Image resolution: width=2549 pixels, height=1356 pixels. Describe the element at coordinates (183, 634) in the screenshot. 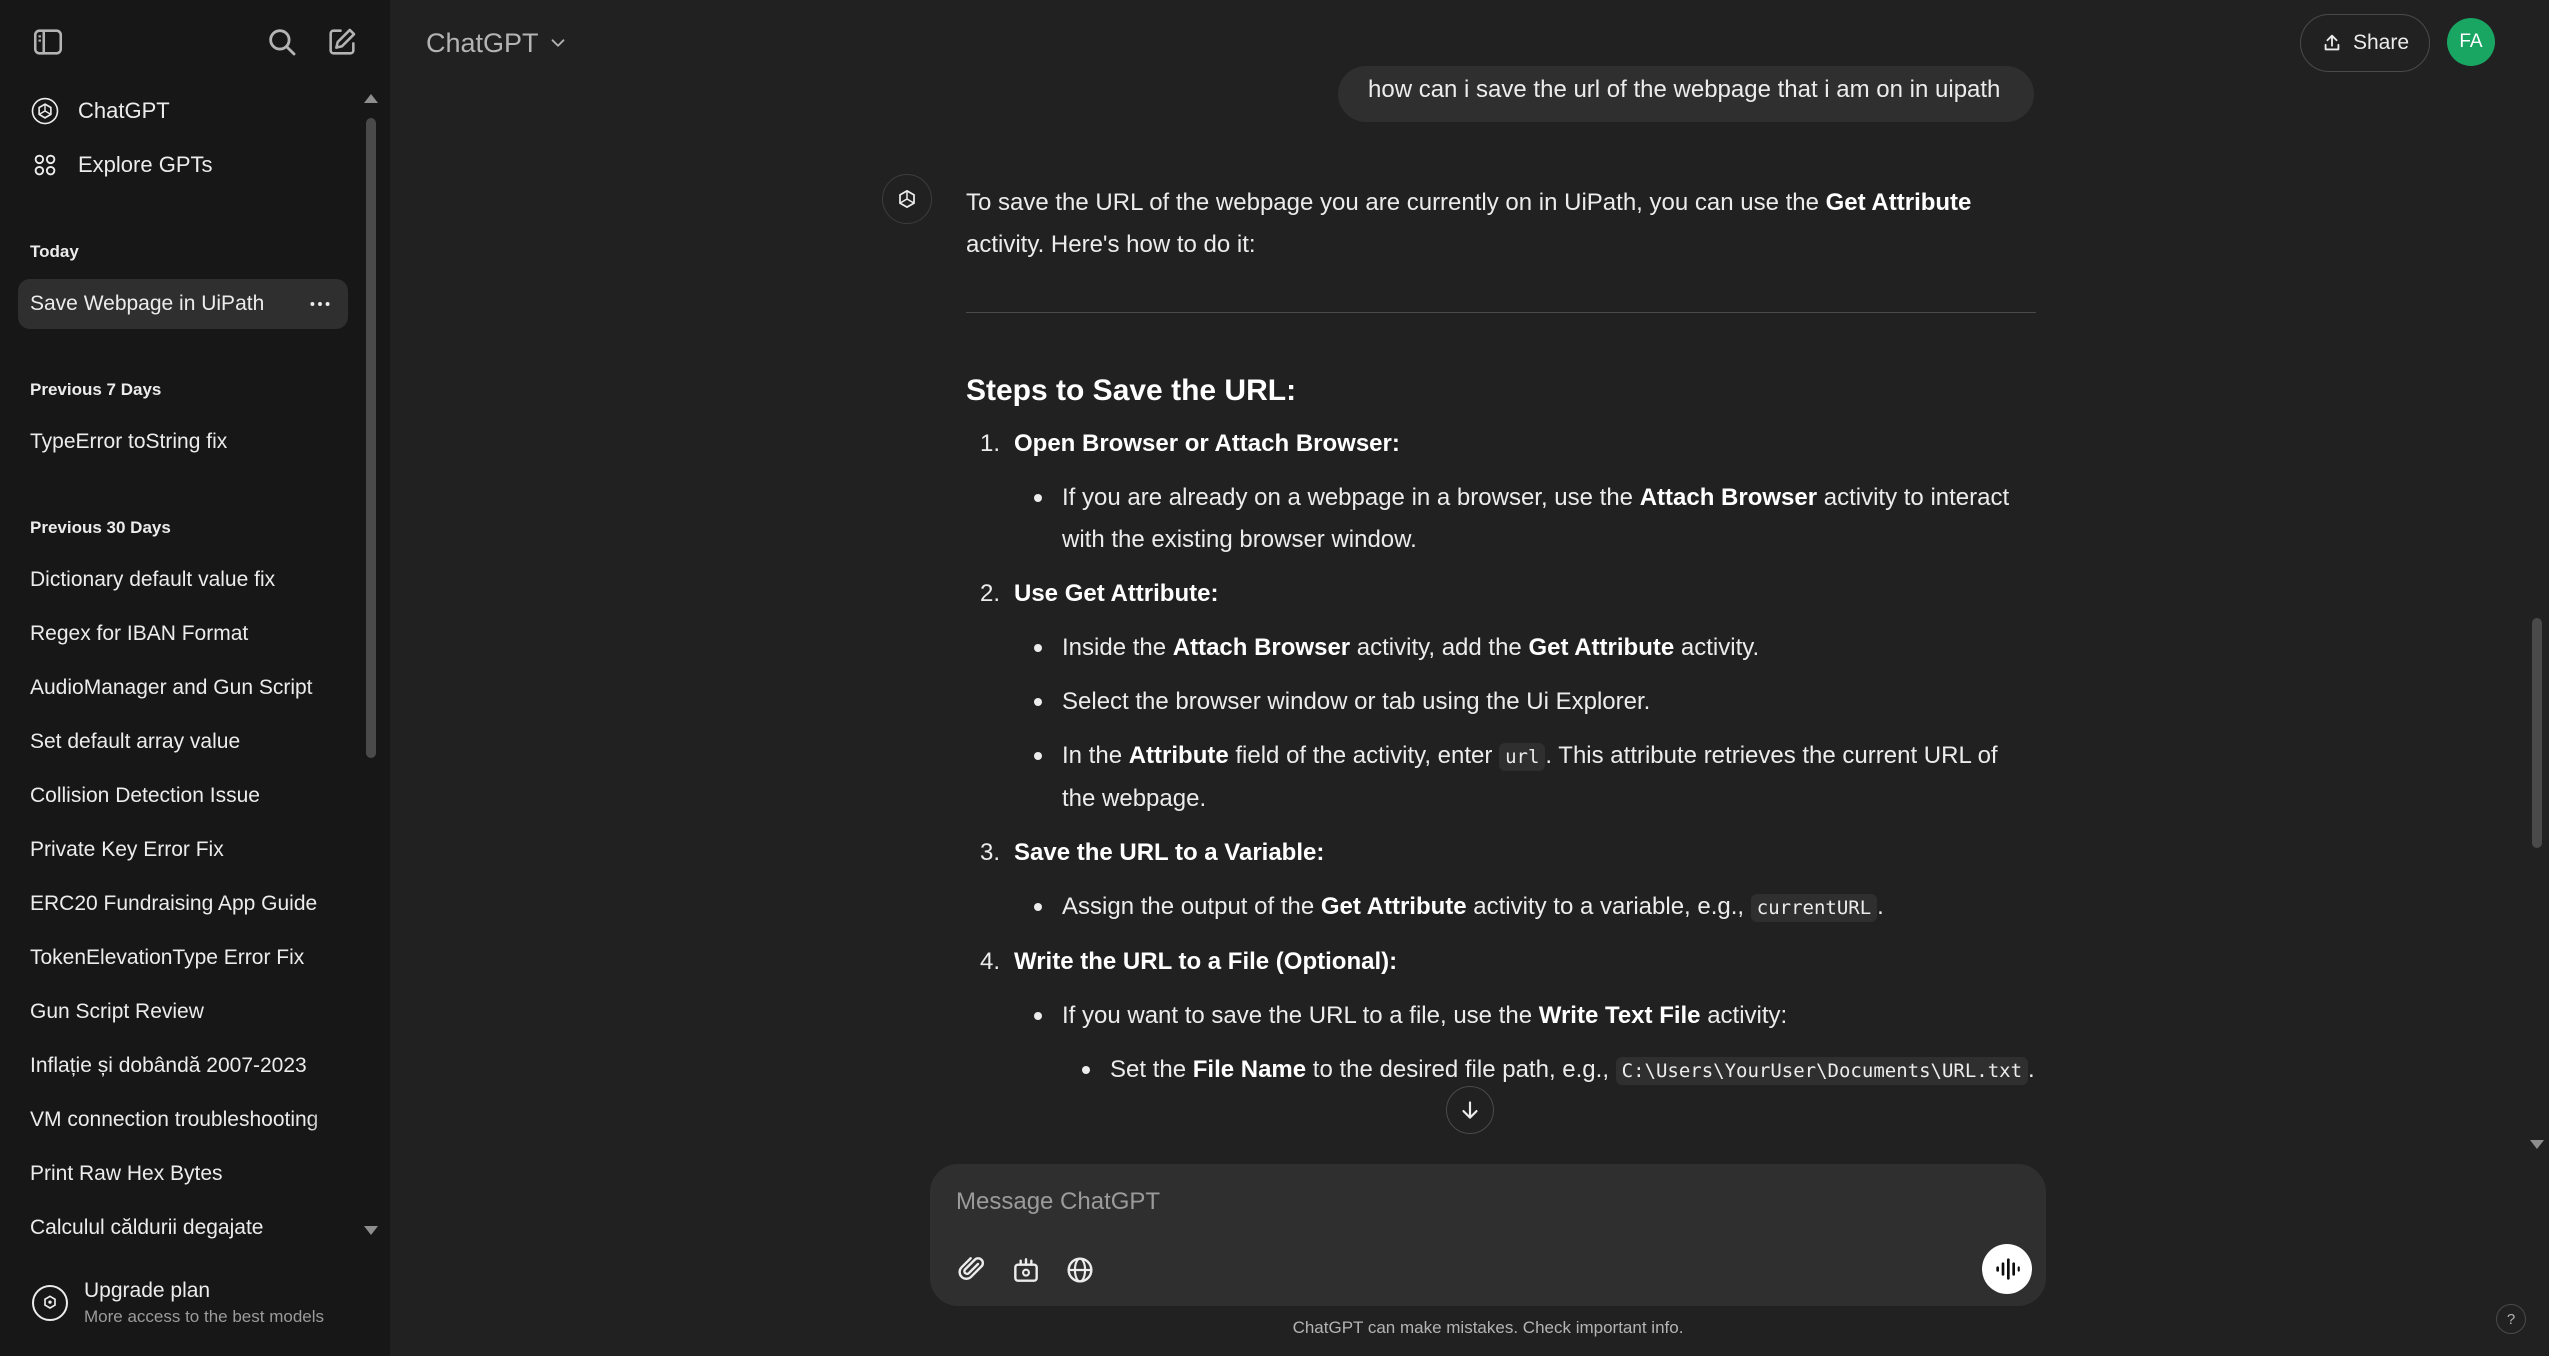

I see `chat-history-item: Regex for IBAN Format` at that location.